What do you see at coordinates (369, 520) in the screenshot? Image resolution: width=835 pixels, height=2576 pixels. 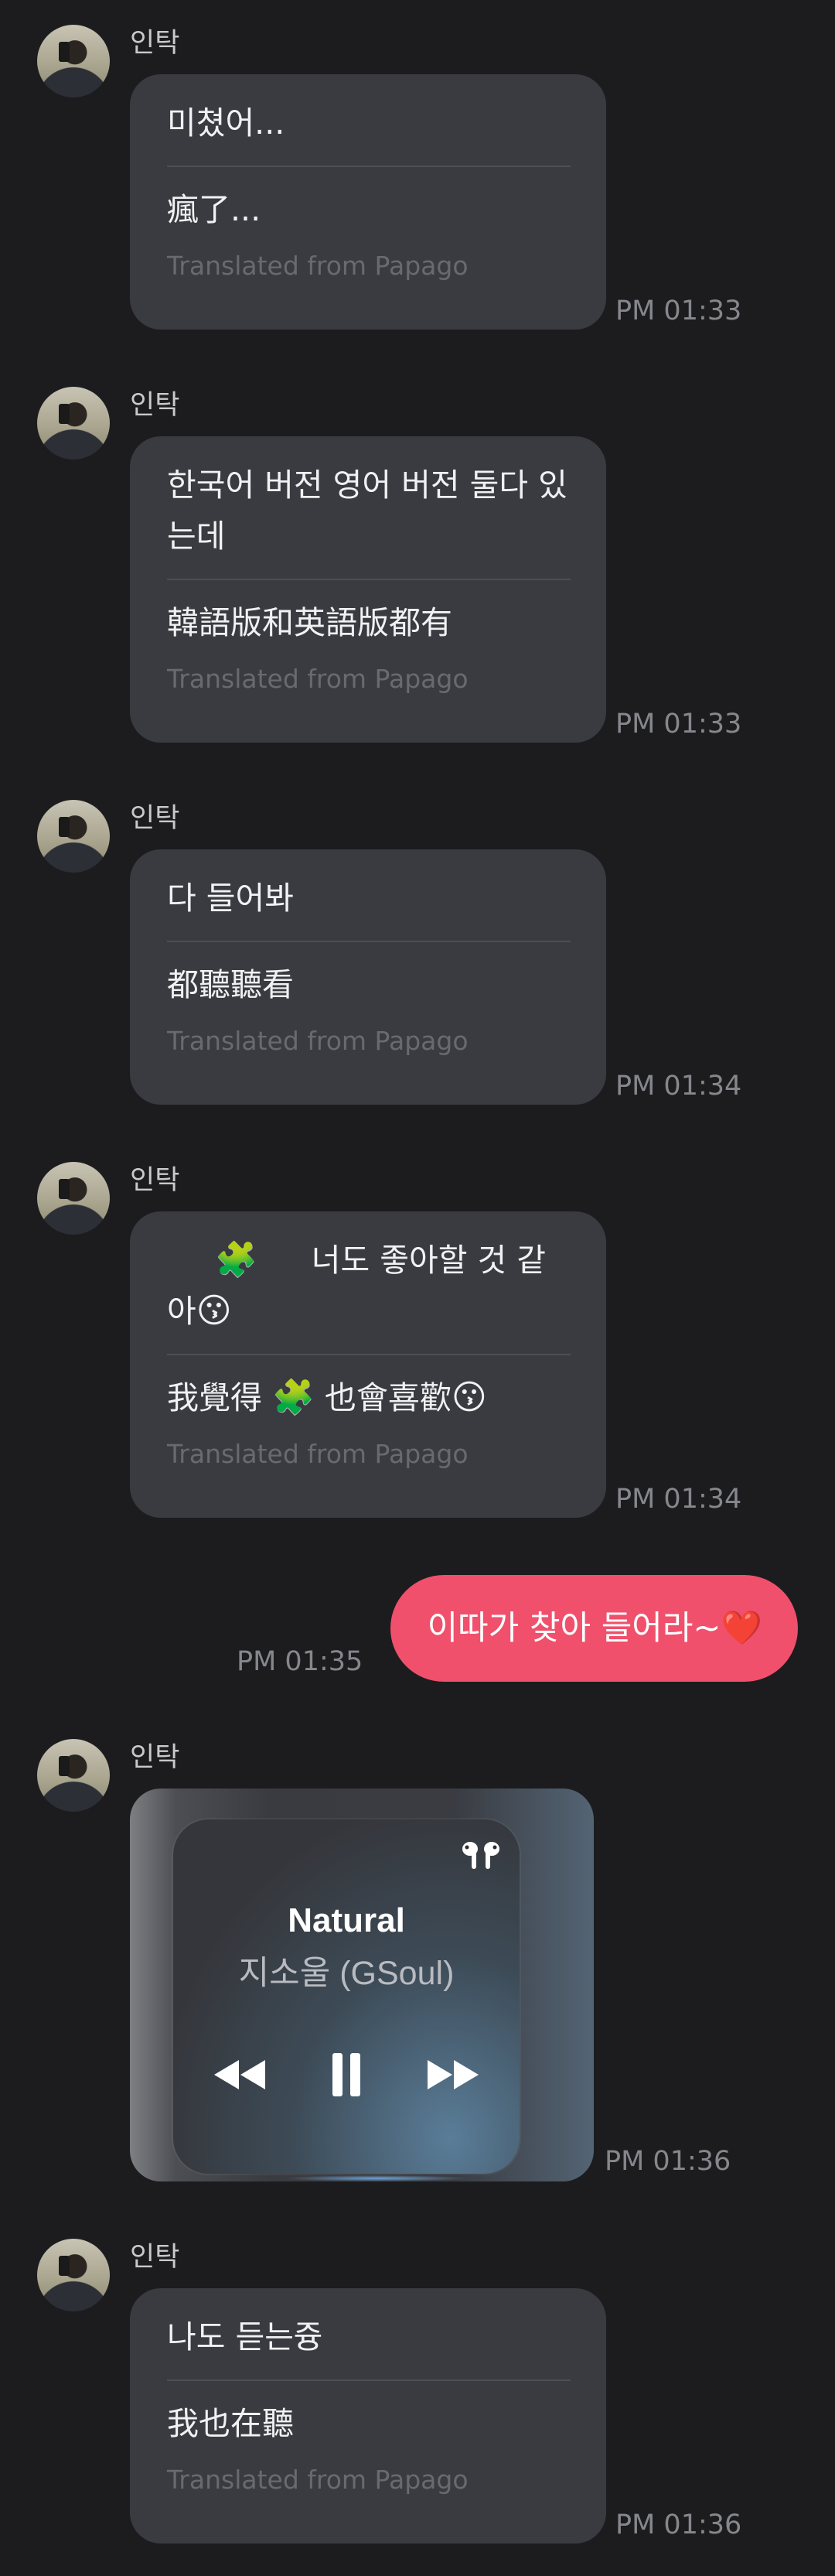 I see `original-text: 한국어 버전 영어 버전 둘다 있는데` at bounding box center [369, 520].